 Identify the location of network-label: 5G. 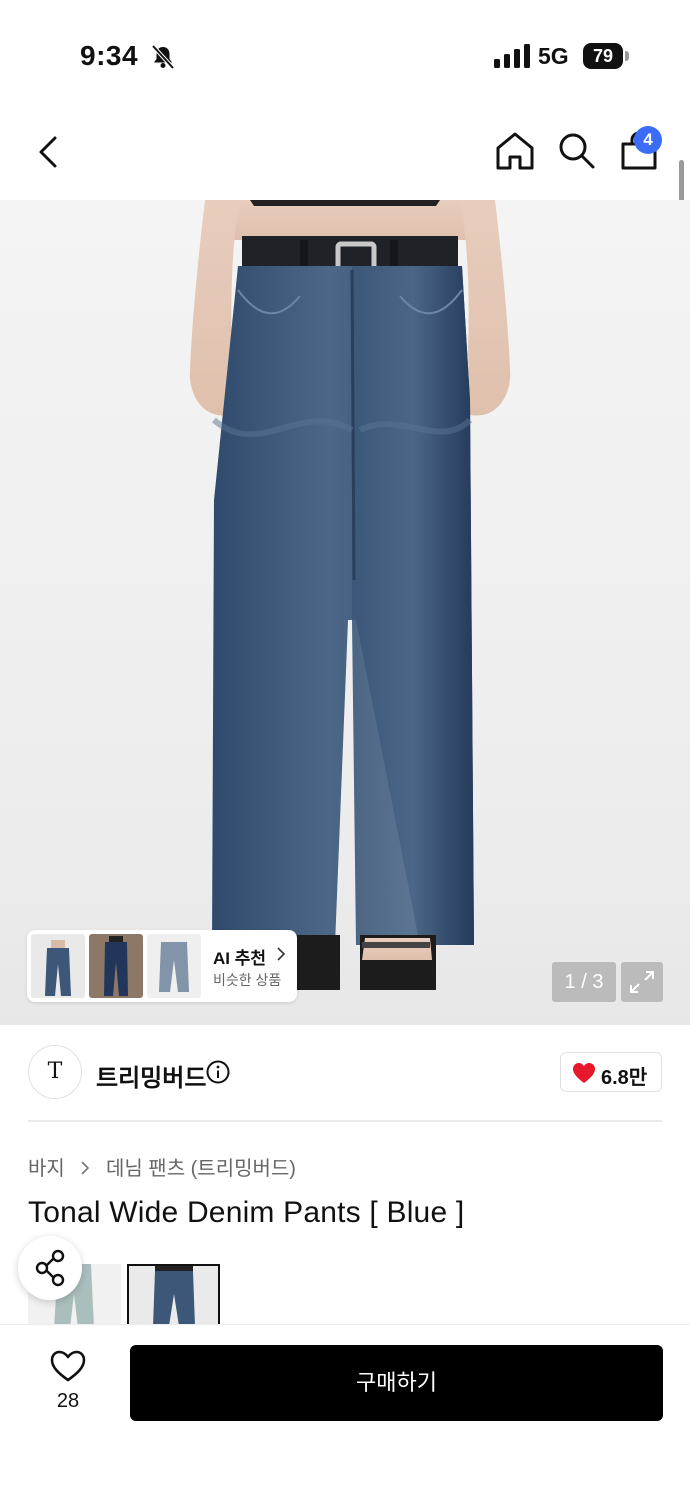
(553, 56).